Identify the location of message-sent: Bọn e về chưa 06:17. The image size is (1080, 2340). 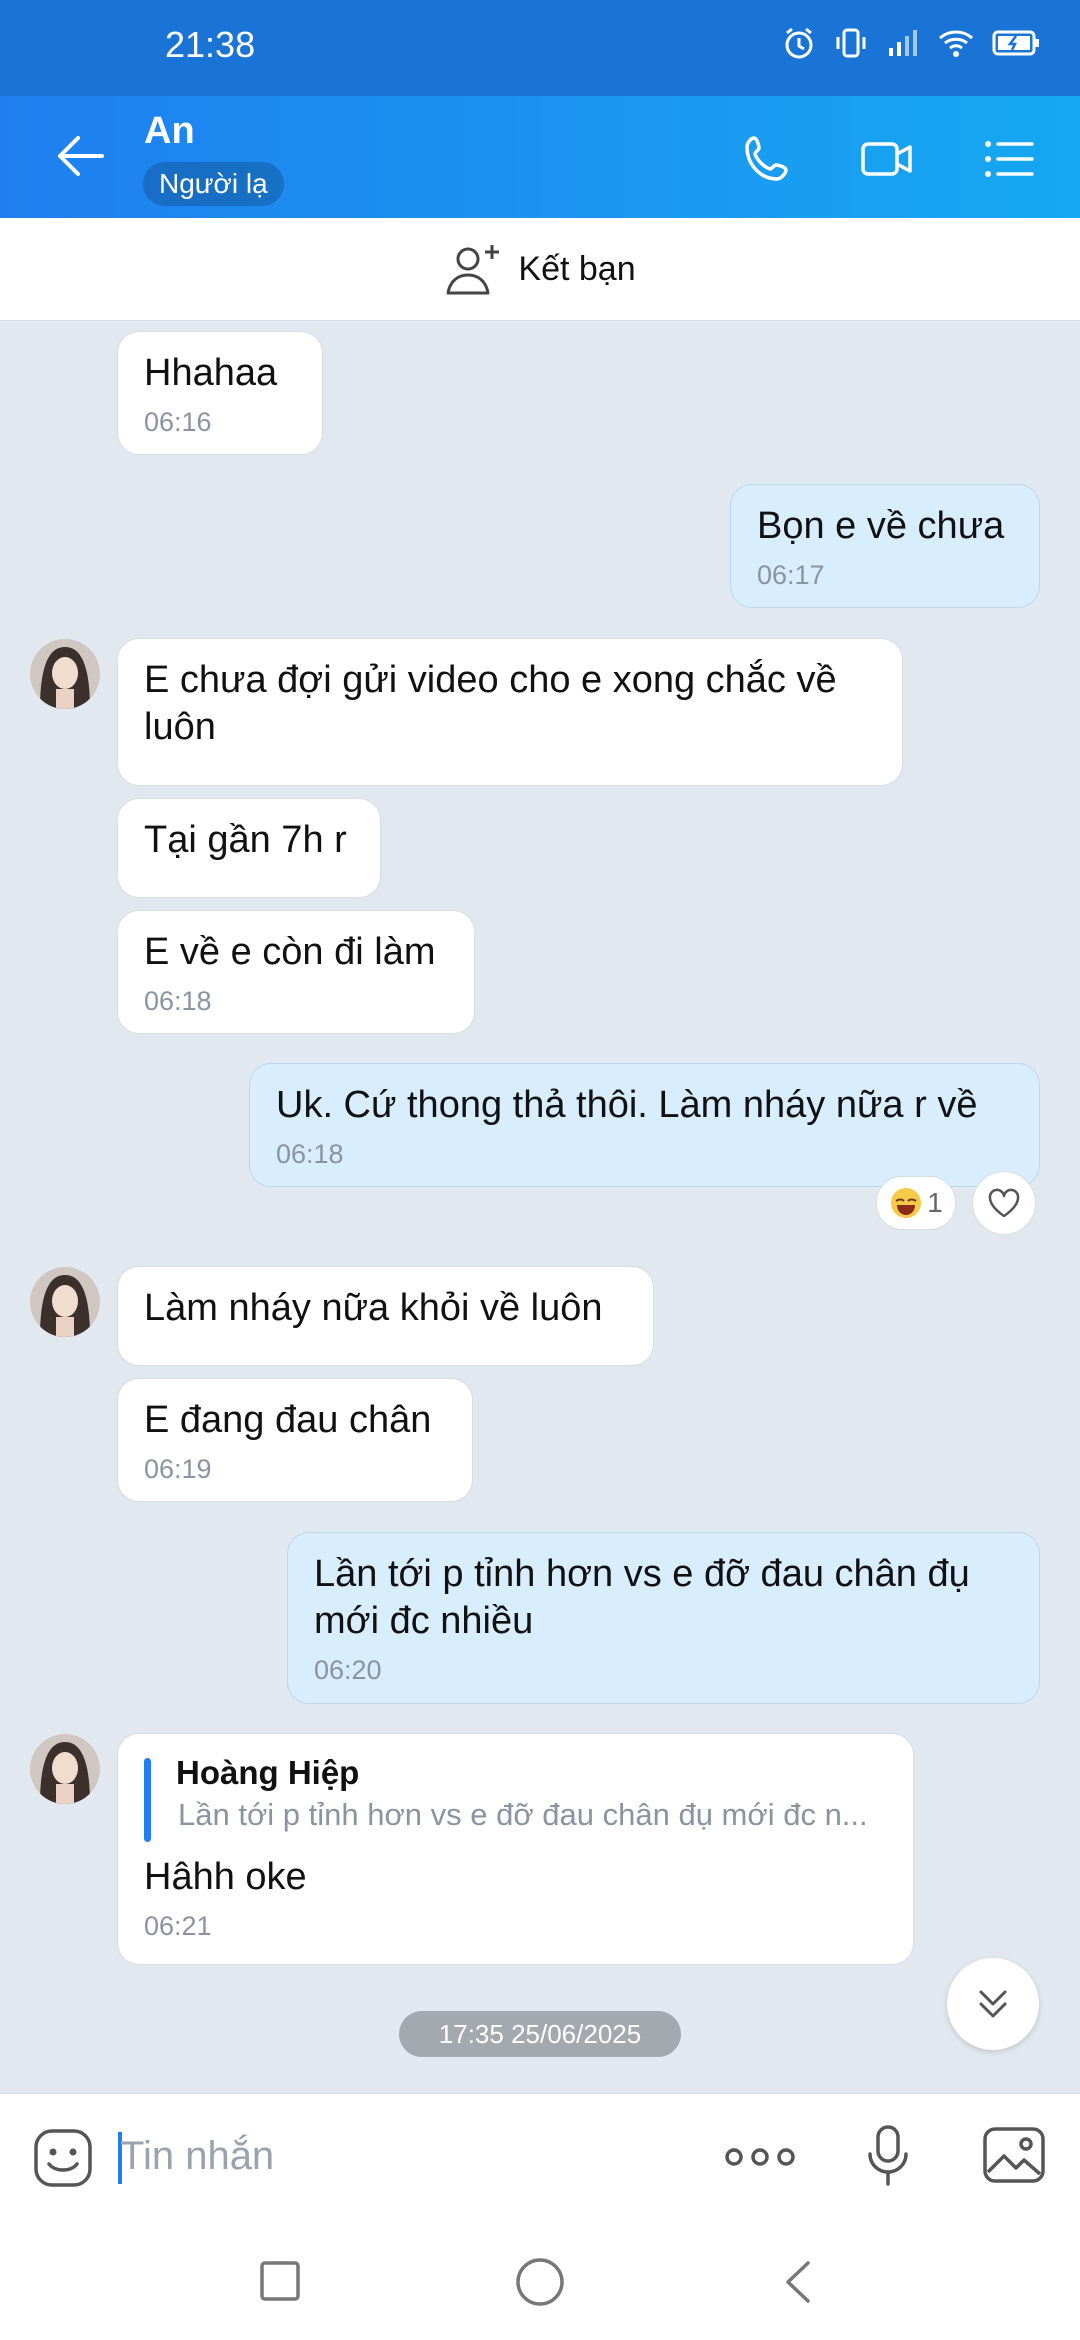
(885, 546).